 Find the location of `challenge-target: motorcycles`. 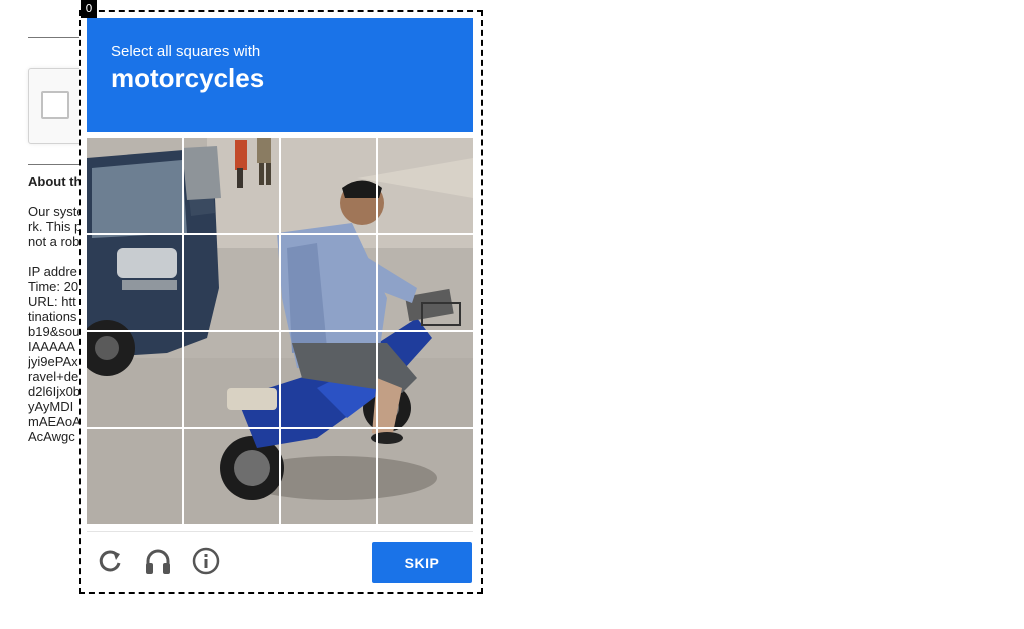

challenge-target: motorcycles is located at coordinates (188, 78).